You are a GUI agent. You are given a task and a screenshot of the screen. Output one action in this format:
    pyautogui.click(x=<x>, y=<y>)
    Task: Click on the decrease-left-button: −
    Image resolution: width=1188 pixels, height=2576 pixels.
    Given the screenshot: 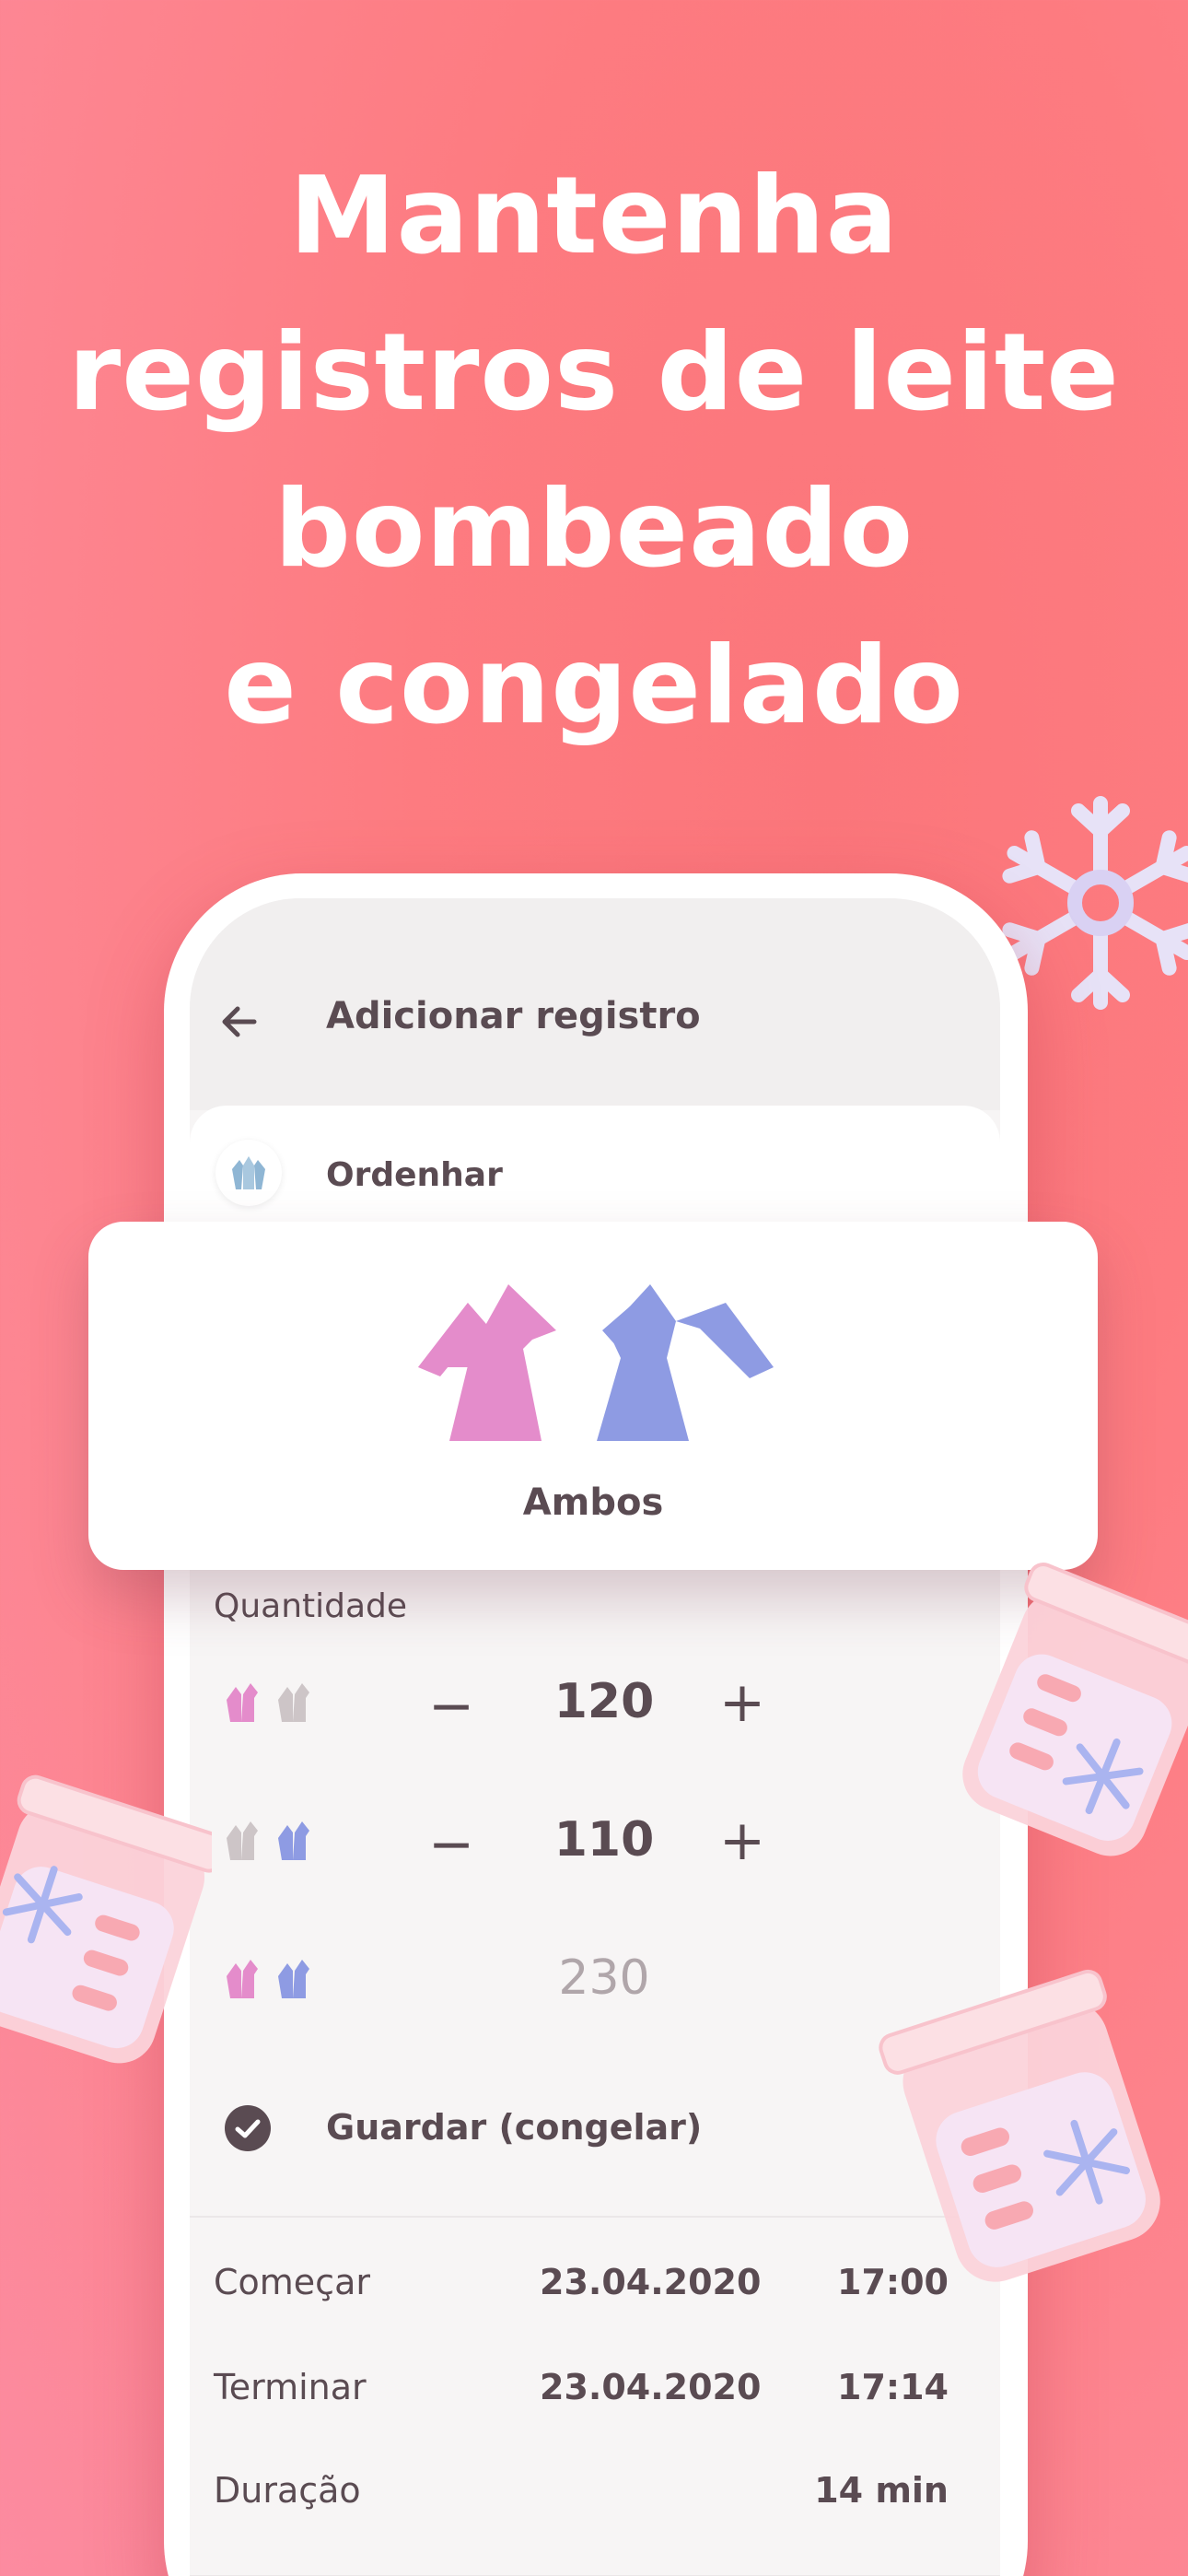 What is the action you would take?
    pyautogui.click(x=451, y=1706)
    